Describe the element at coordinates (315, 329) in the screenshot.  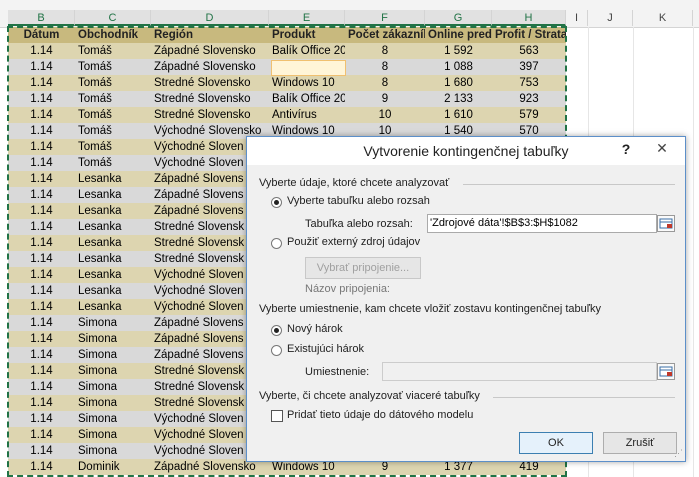
I see `radio-new-sheet-label: Nový hárok` at that location.